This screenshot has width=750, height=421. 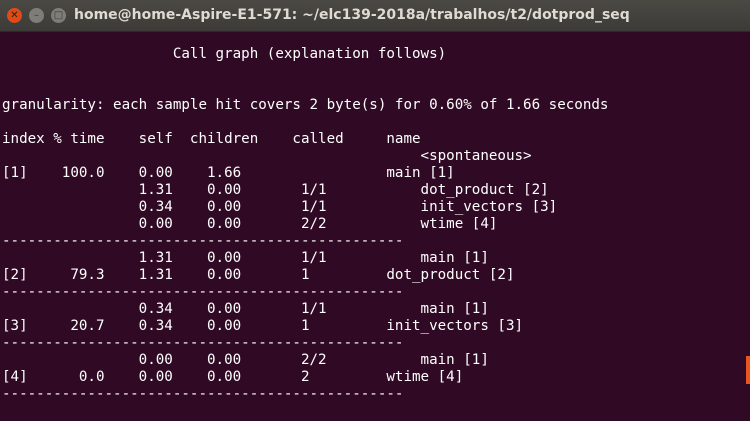 I want to click on terminal-line: 1.31 0.00 1/1 dot_product [2], so click(x=275, y=190).